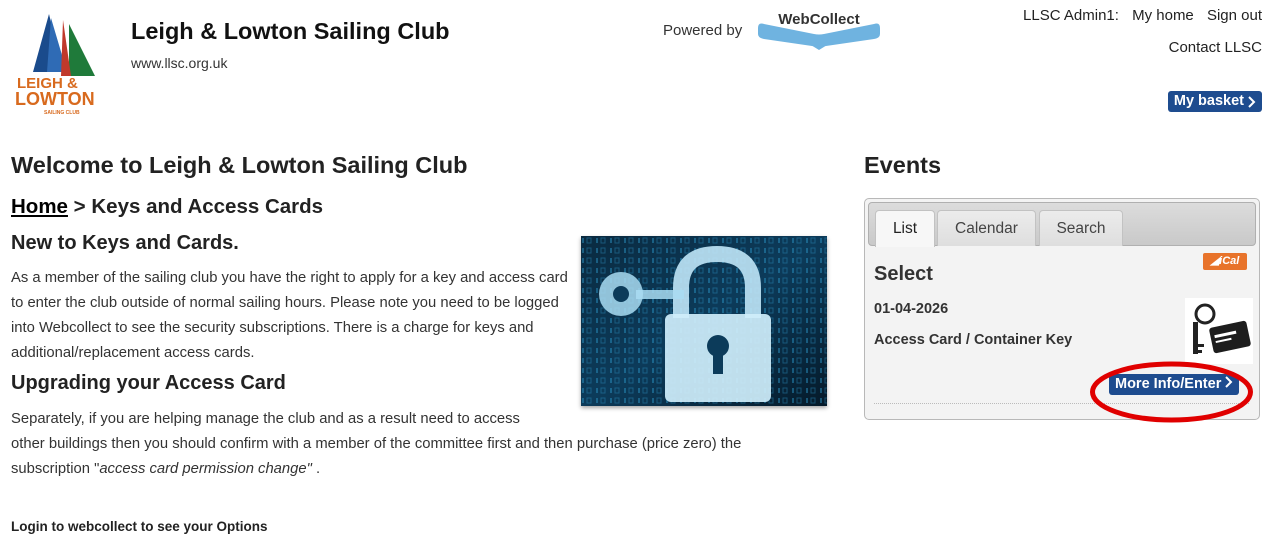  I want to click on my-basket-button: My basket, so click(1214, 101).